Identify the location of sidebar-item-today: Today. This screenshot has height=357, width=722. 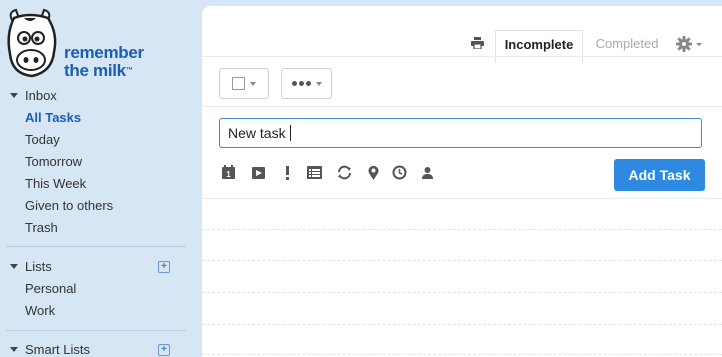
(42, 139).